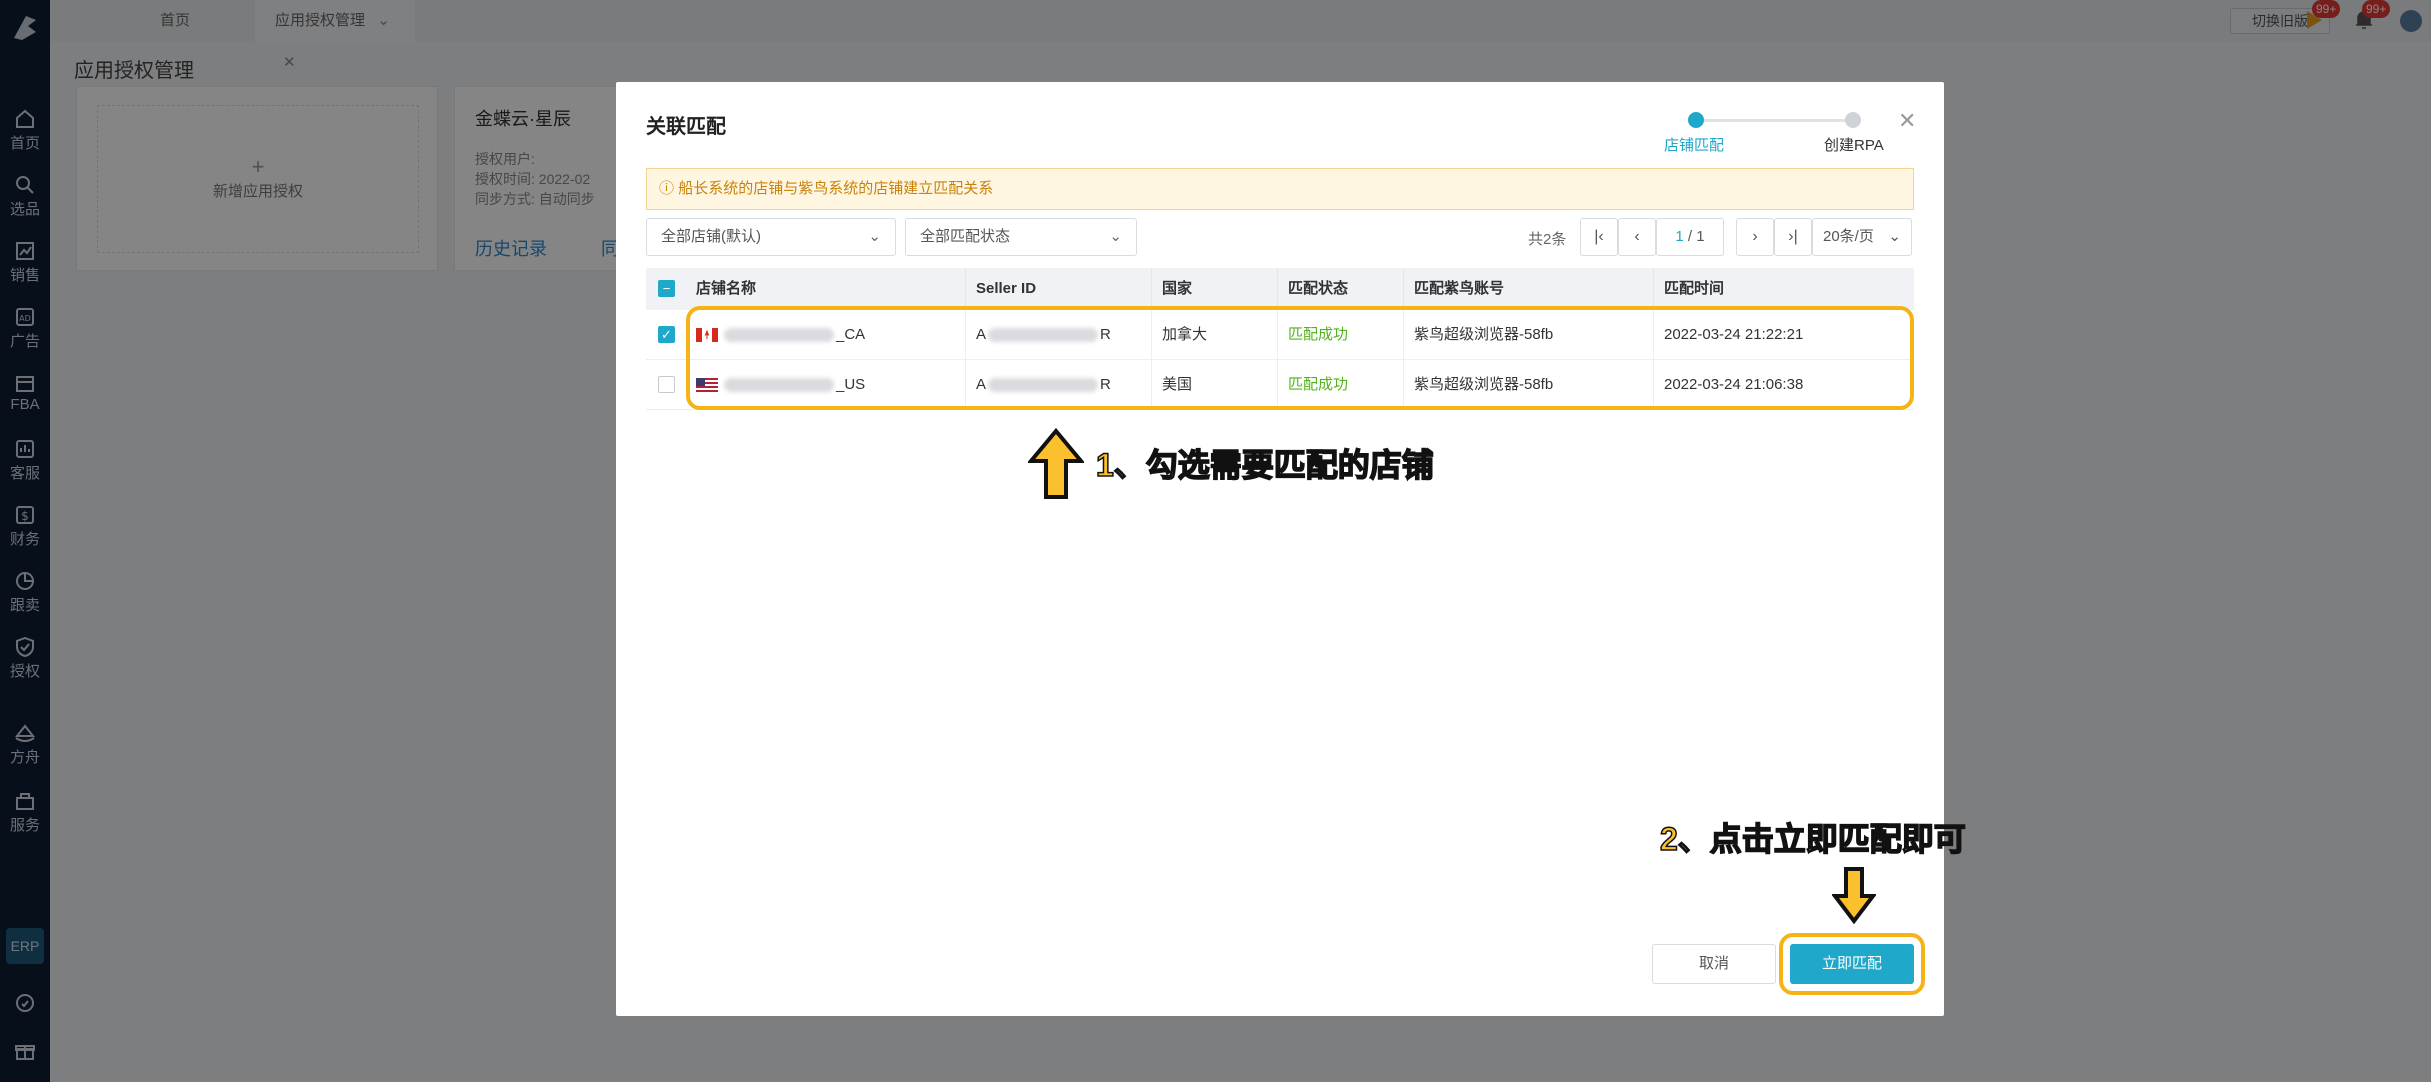 The height and width of the screenshot is (1082, 2431). Describe the element at coordinates (666, 384) in the screenshot. I see `row-checkbox` at that location.